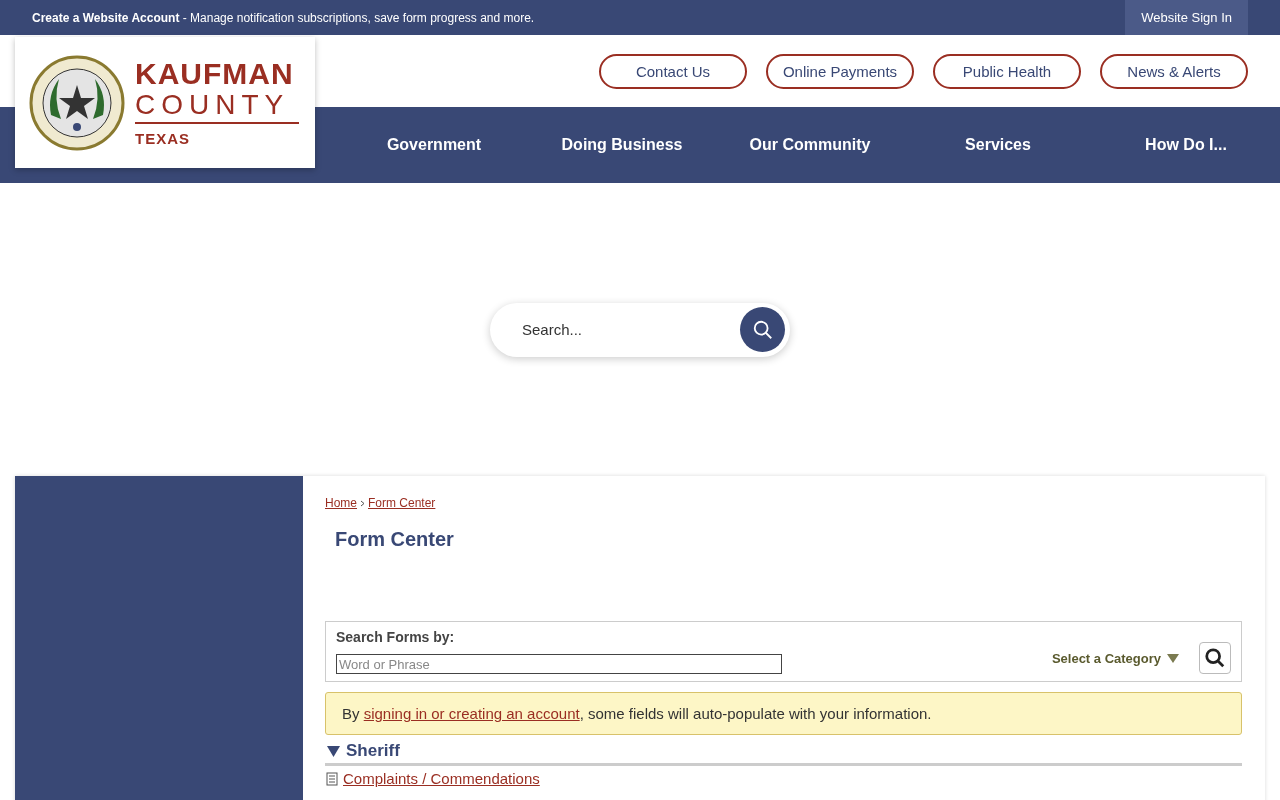  What do you see at coordinates (441, 778) in the screenshot?
I see `form-link: Complaints / Commendations` at bounding box center [441, 778].